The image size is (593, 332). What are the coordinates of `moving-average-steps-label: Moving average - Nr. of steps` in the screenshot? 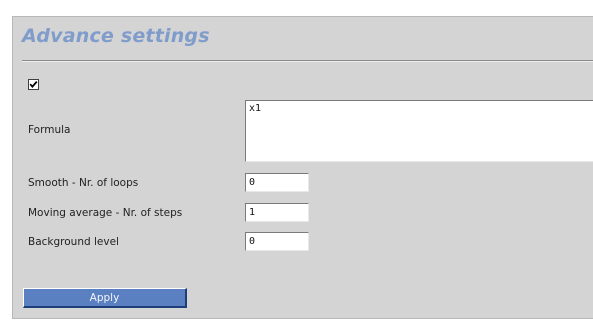 It's located at (105, 213).